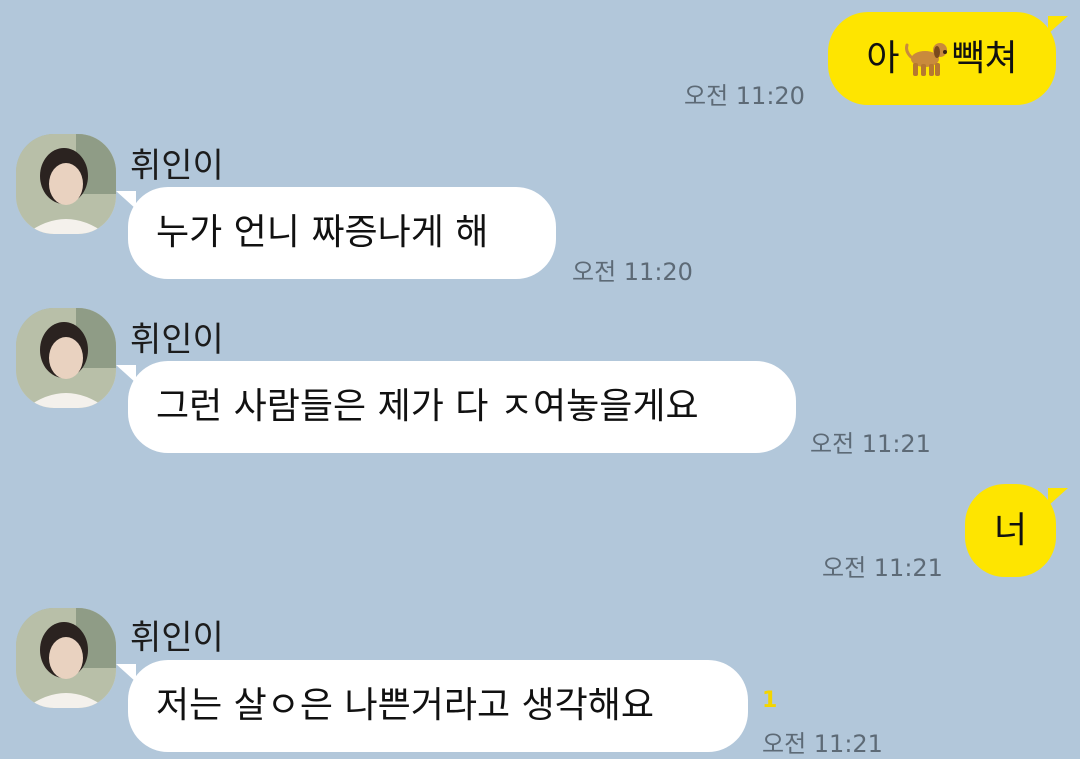  What do you see at coordinates (925, 59) in the screenshot?
I see `dog-emoji-icon` at bounding box center [925, 59].